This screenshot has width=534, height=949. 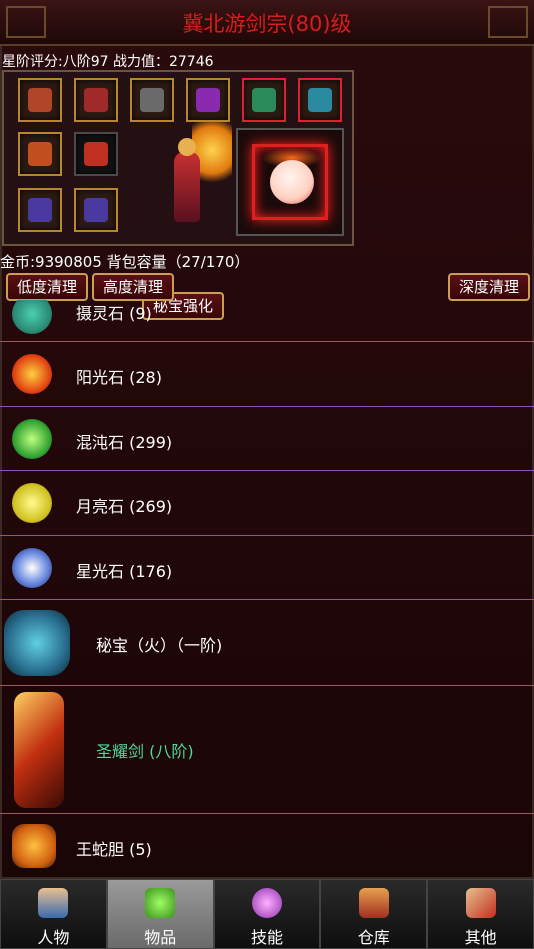 I want to click on crossed-swords-icon, so click(x=480, y=903).